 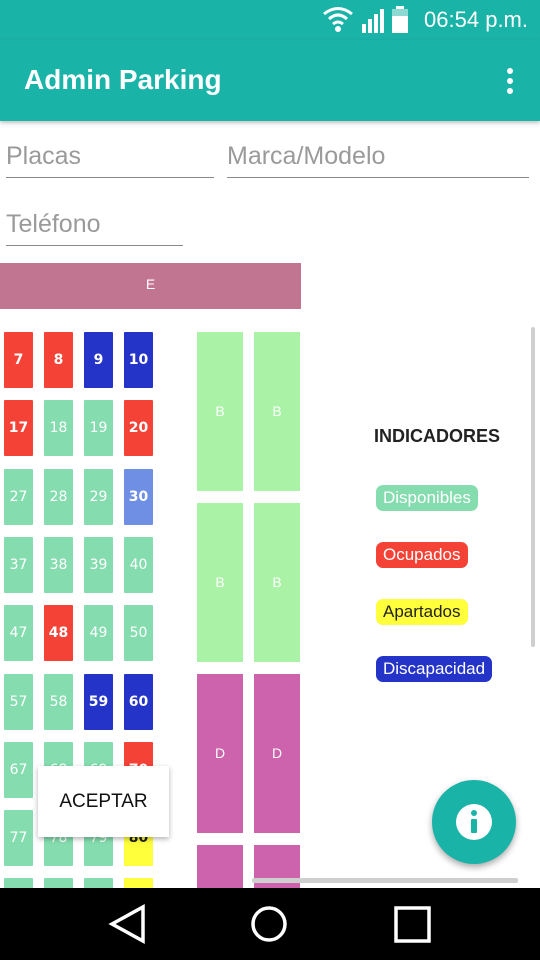 What do you see at coordinates (427, 498) in the screenshot?
I see `indicator-chip: Disponibles` at bounding box center [427, 498].